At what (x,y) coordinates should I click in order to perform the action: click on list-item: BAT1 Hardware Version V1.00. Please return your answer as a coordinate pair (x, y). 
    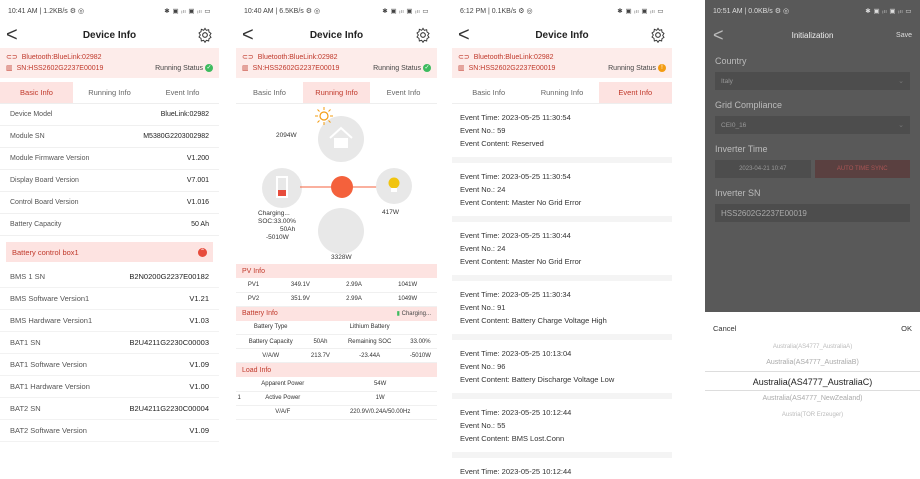
    Looking at the image, I should click on (109, 387).